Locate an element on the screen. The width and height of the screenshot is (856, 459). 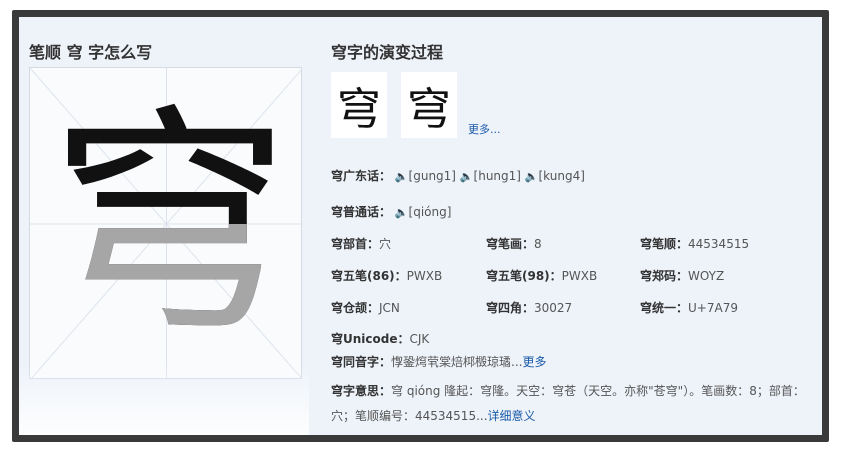
stroke-order-title: 笔顺 穹 字怎么写 is located at coordinates (91, 52).